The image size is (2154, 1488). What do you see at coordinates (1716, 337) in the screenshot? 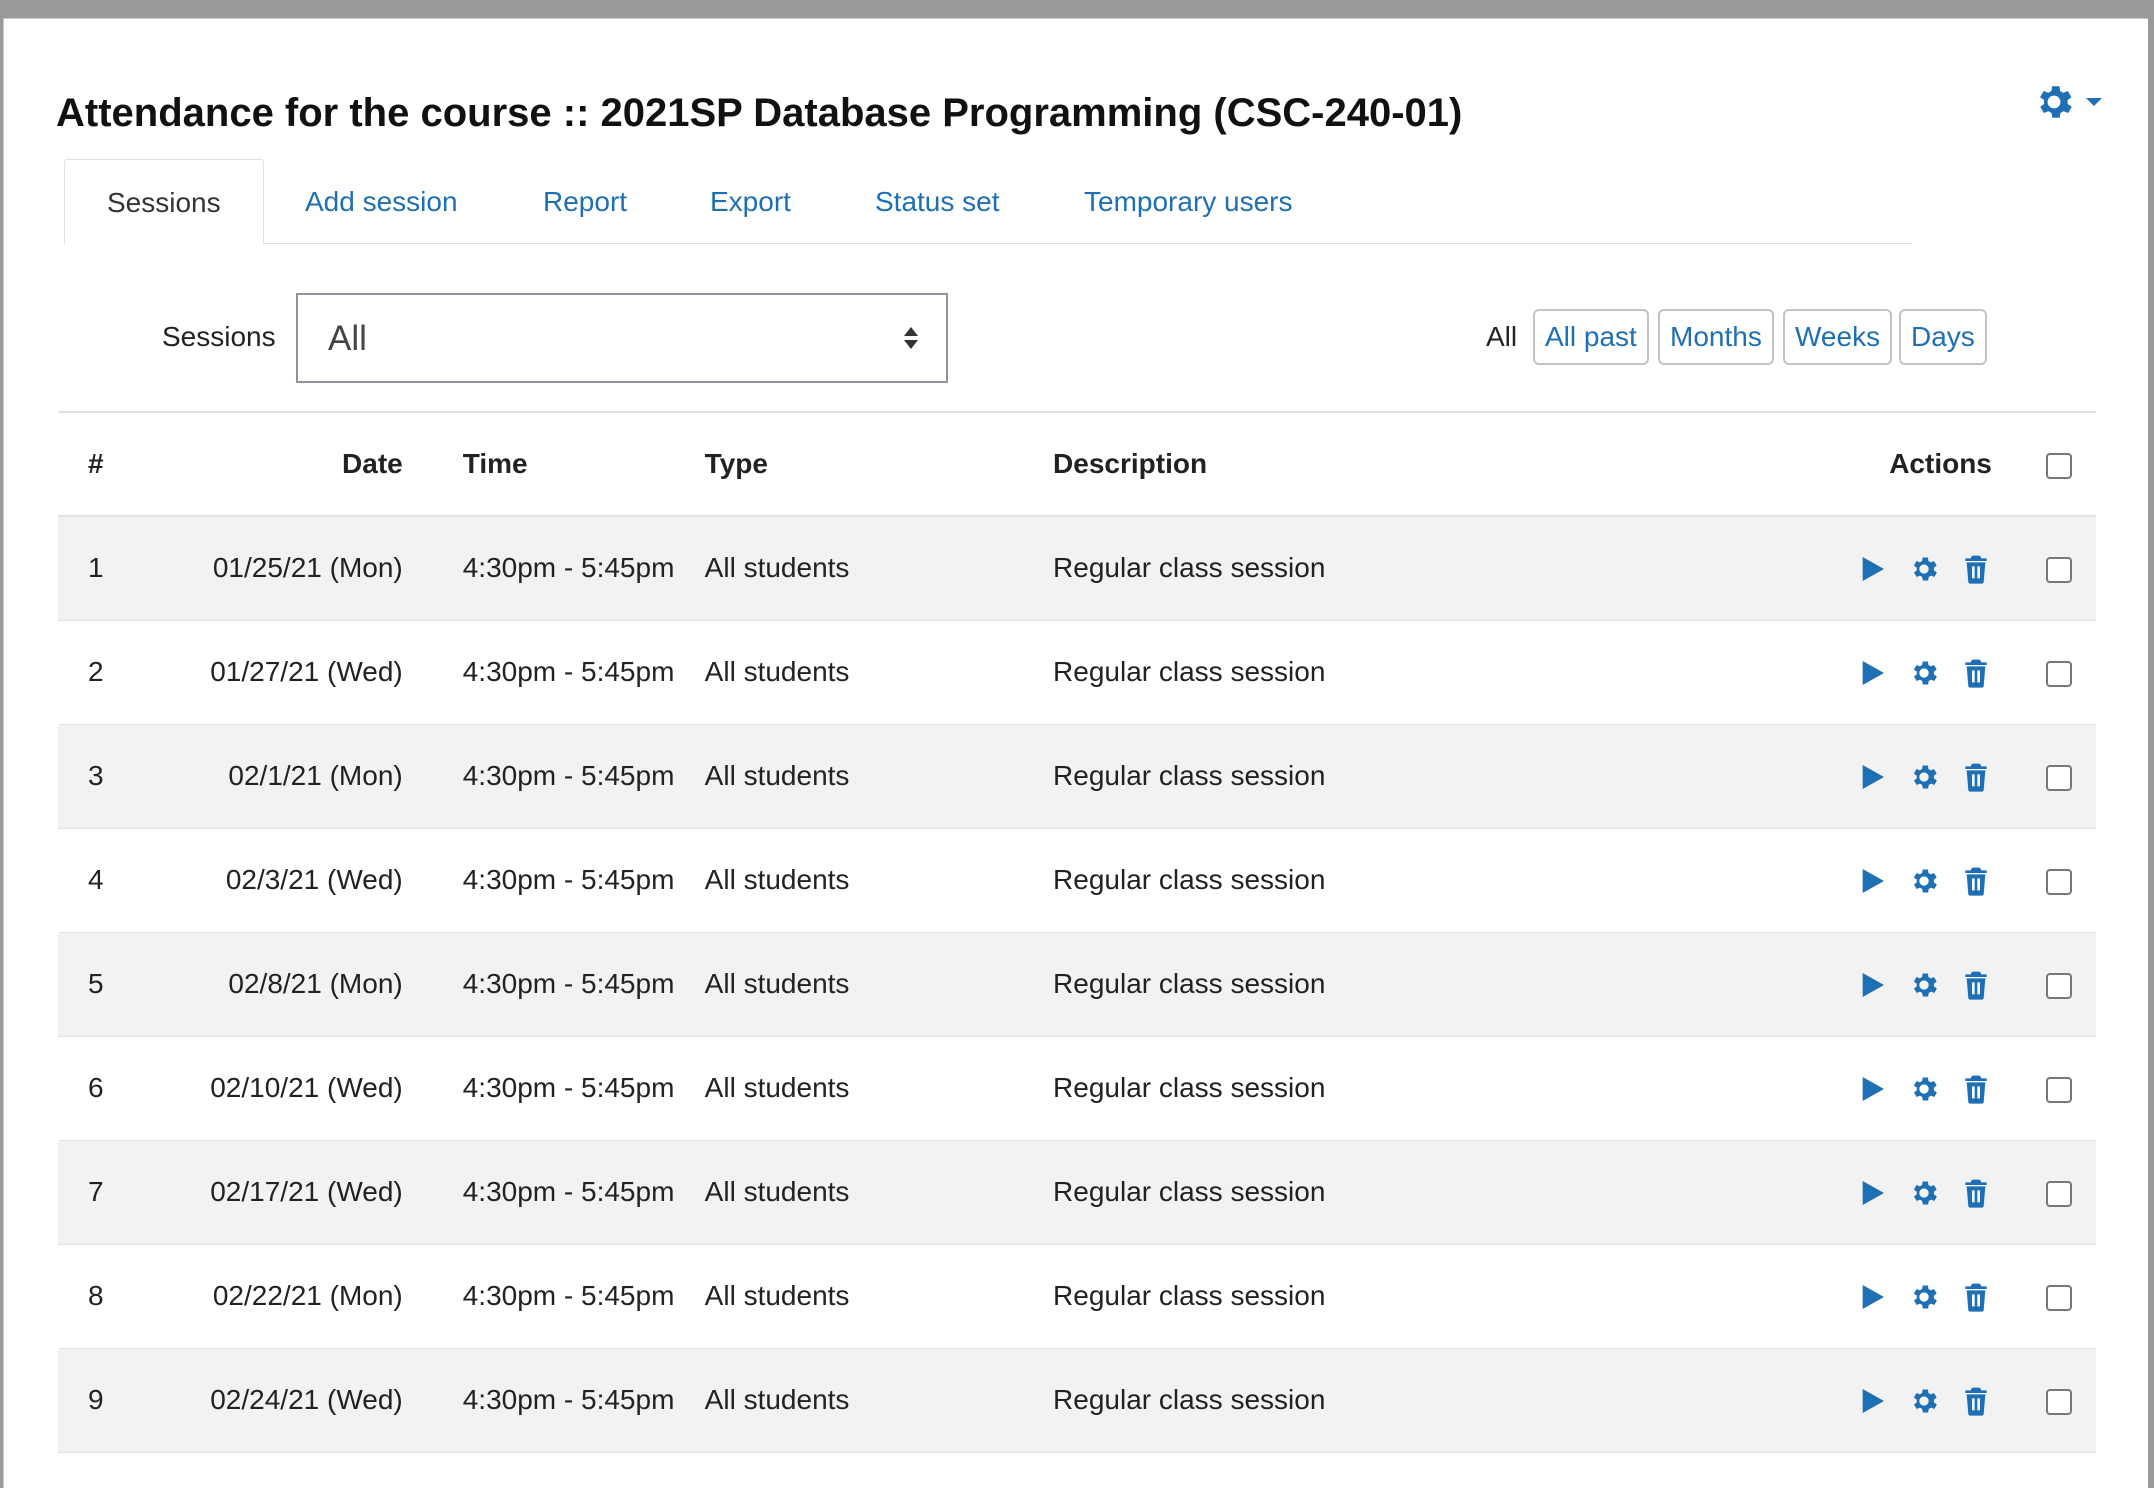
I see `period-months-button: Months` at bounding box center [1716, 337].